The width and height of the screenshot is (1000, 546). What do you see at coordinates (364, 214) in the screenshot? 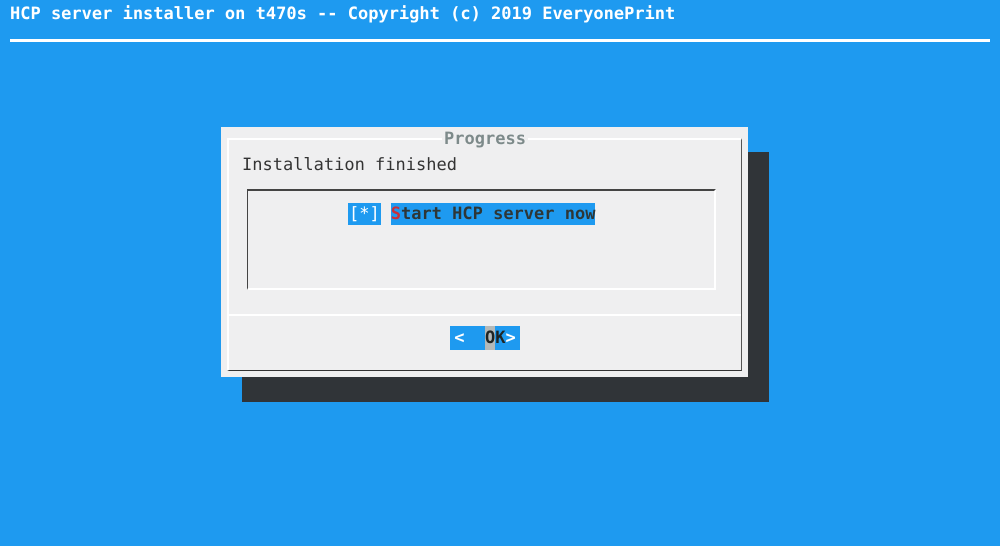
I see `checkbox: [*]` at bounding box center [364, 214].